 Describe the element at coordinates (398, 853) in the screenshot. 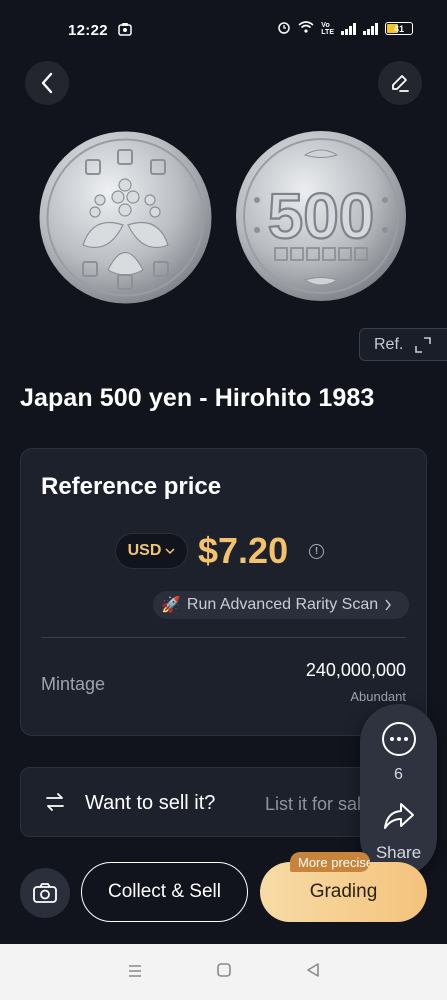

I see `share-label: Share` at that location.